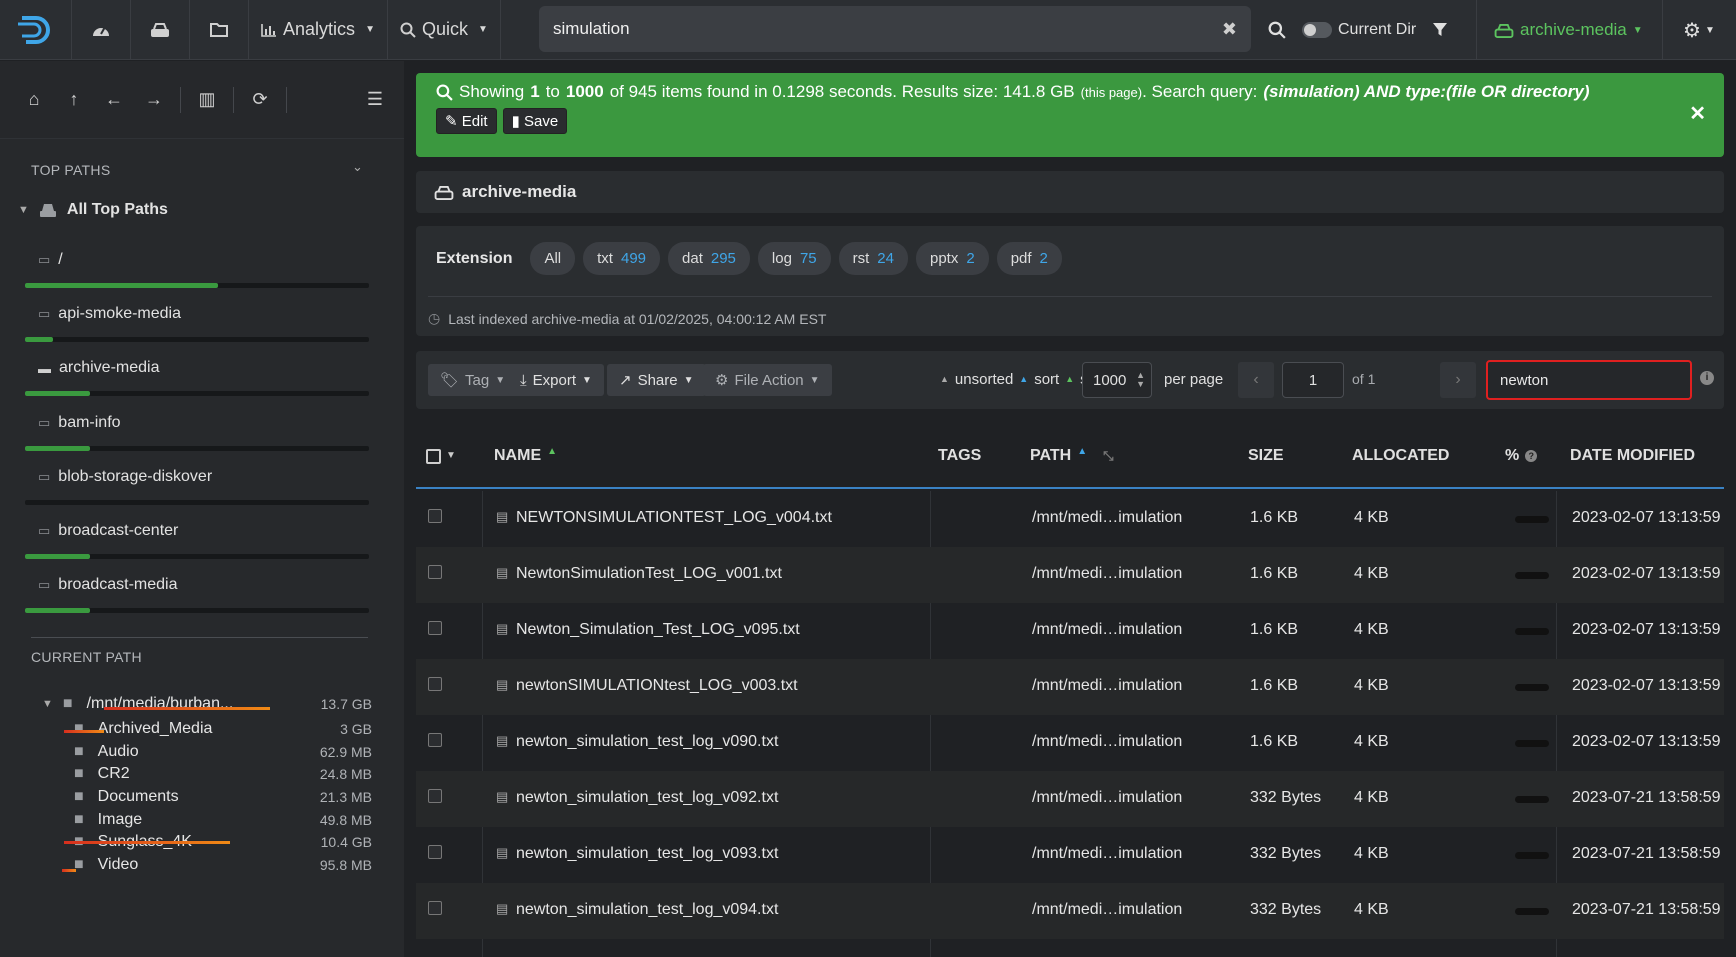 The image size is (1736, 957). What do you see at coordinates (223, 729) in the screenshot?
I see `folder-item: ■ Archived_Media 3 GB` at bounding box center [223, 729].